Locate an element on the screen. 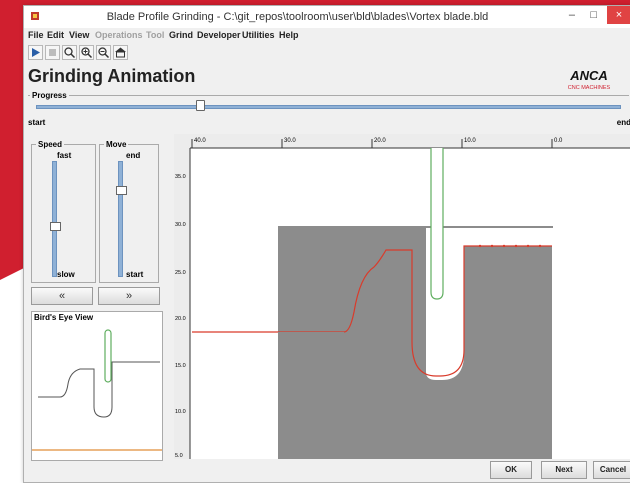 The width and height of the screenshot is (630, 483). move-label: Move is located at coordinates (116, 144).